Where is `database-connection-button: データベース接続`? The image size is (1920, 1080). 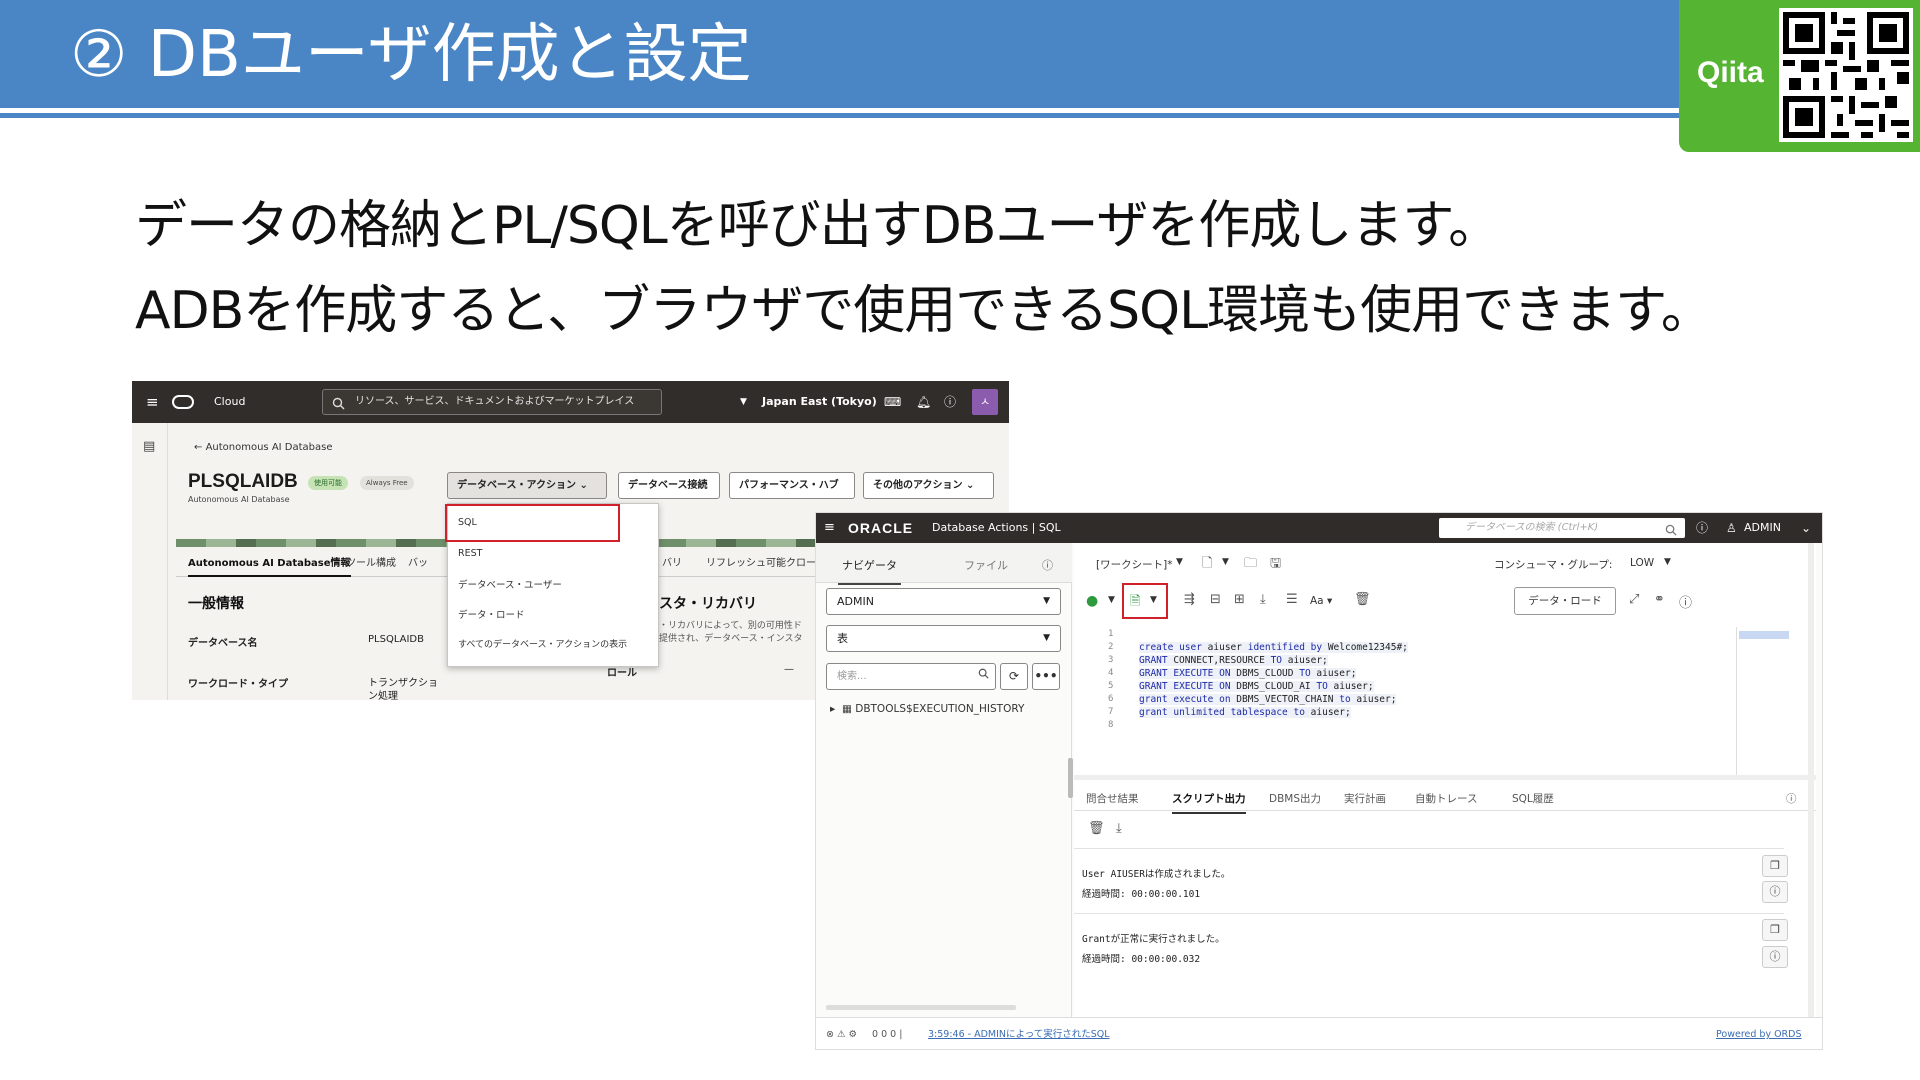 database-connection-button: データベース接続 is located at coordinates (669, 485).